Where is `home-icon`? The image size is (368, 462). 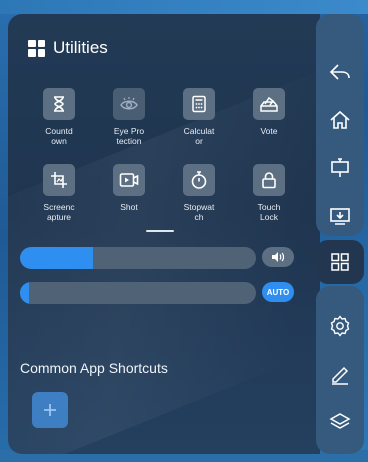 home-icon is located at coordinates (340, 119).